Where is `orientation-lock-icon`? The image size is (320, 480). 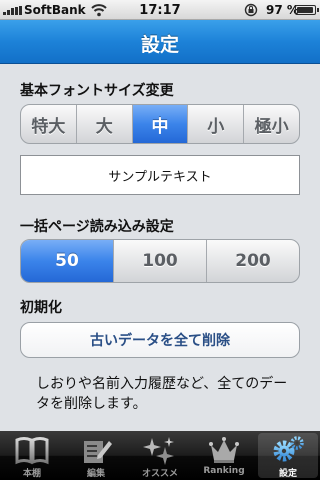 orientation-lock-icon is located at coordinates (251, 10).